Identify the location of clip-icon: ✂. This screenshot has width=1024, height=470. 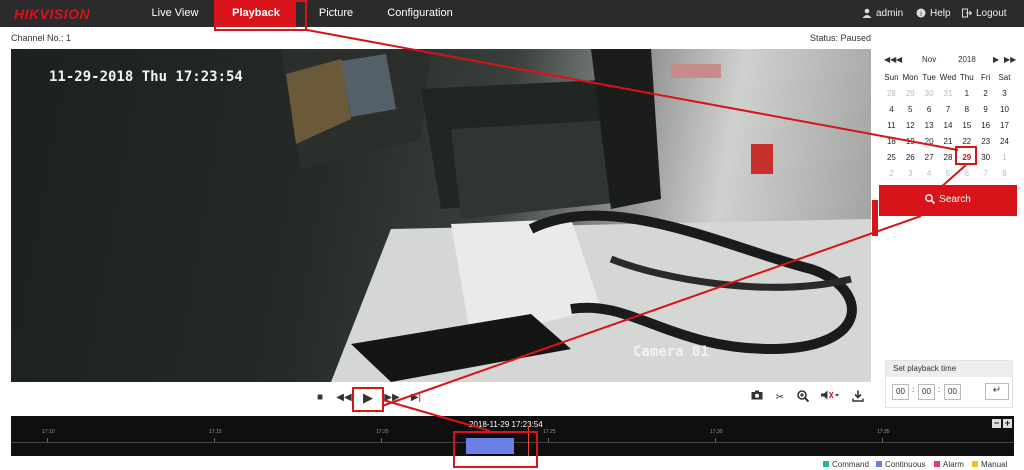
(780, 398).